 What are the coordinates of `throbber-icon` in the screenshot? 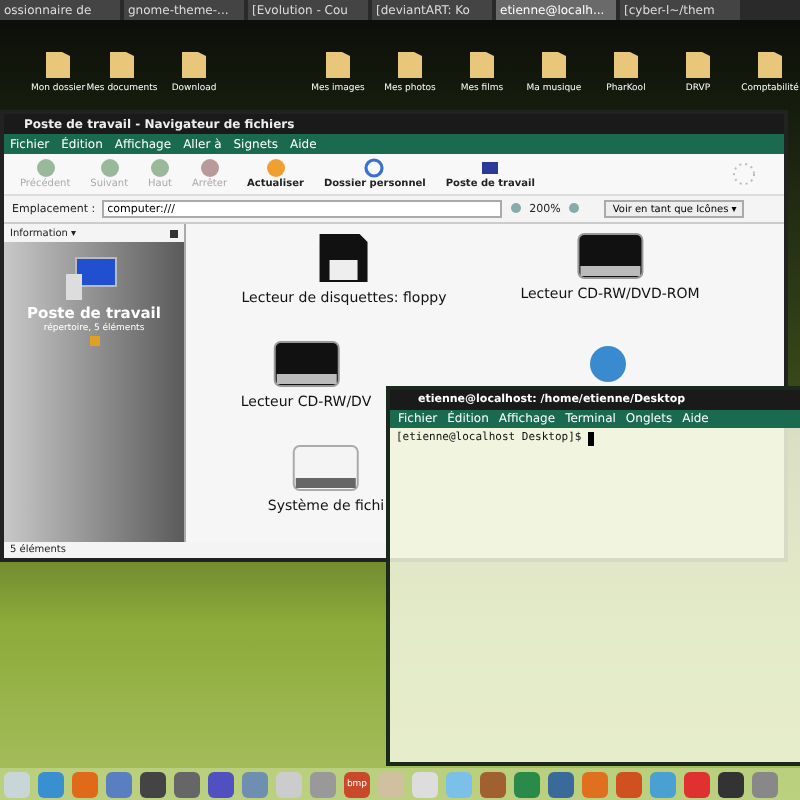 It's located at (744, 174).